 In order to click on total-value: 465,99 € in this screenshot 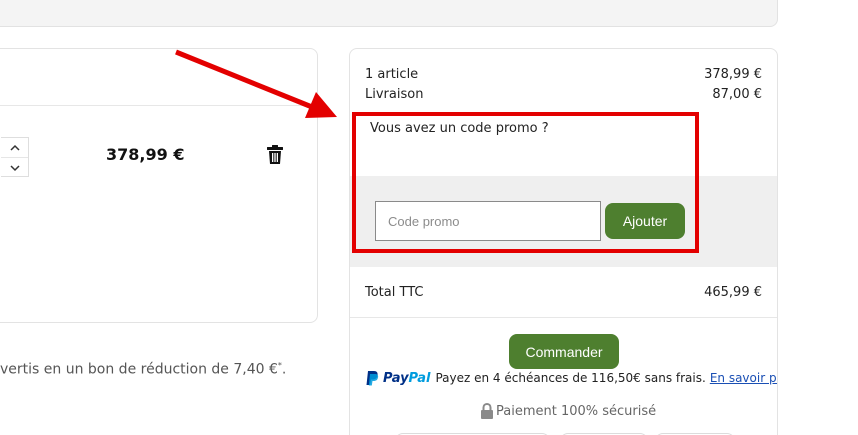, I will do `click(733, 292)`.